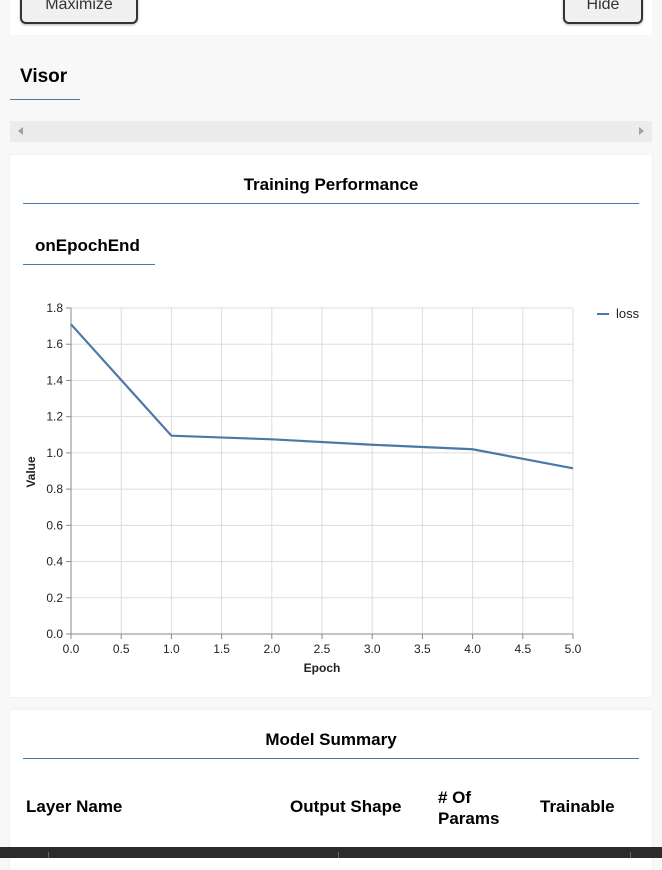 This screenshot has width=662, height=870. I want to click on x-tick-label: 4.0, so click(472, 649).